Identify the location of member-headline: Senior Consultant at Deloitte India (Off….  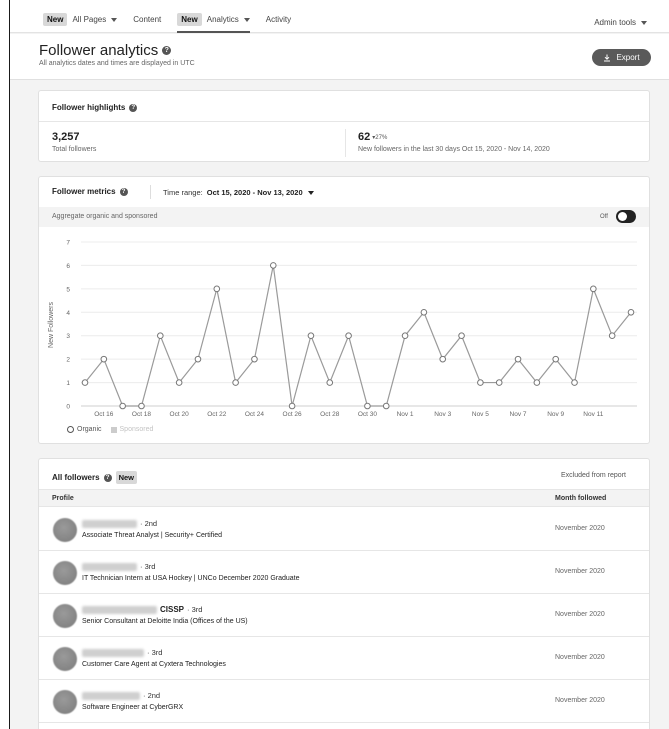
(165, 621).